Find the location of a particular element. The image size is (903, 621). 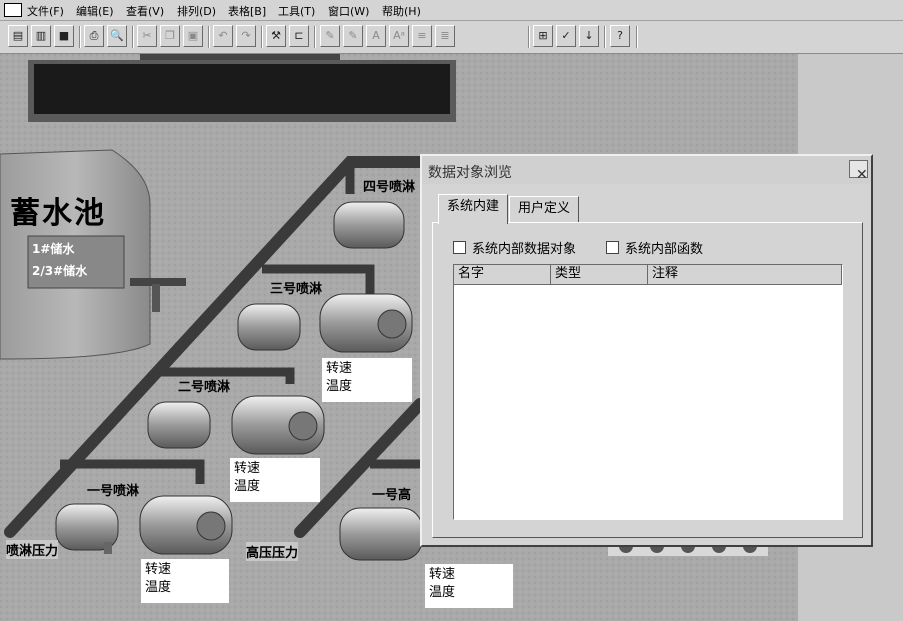

sort-icon: ↓ is located at coordinates (589, 36).